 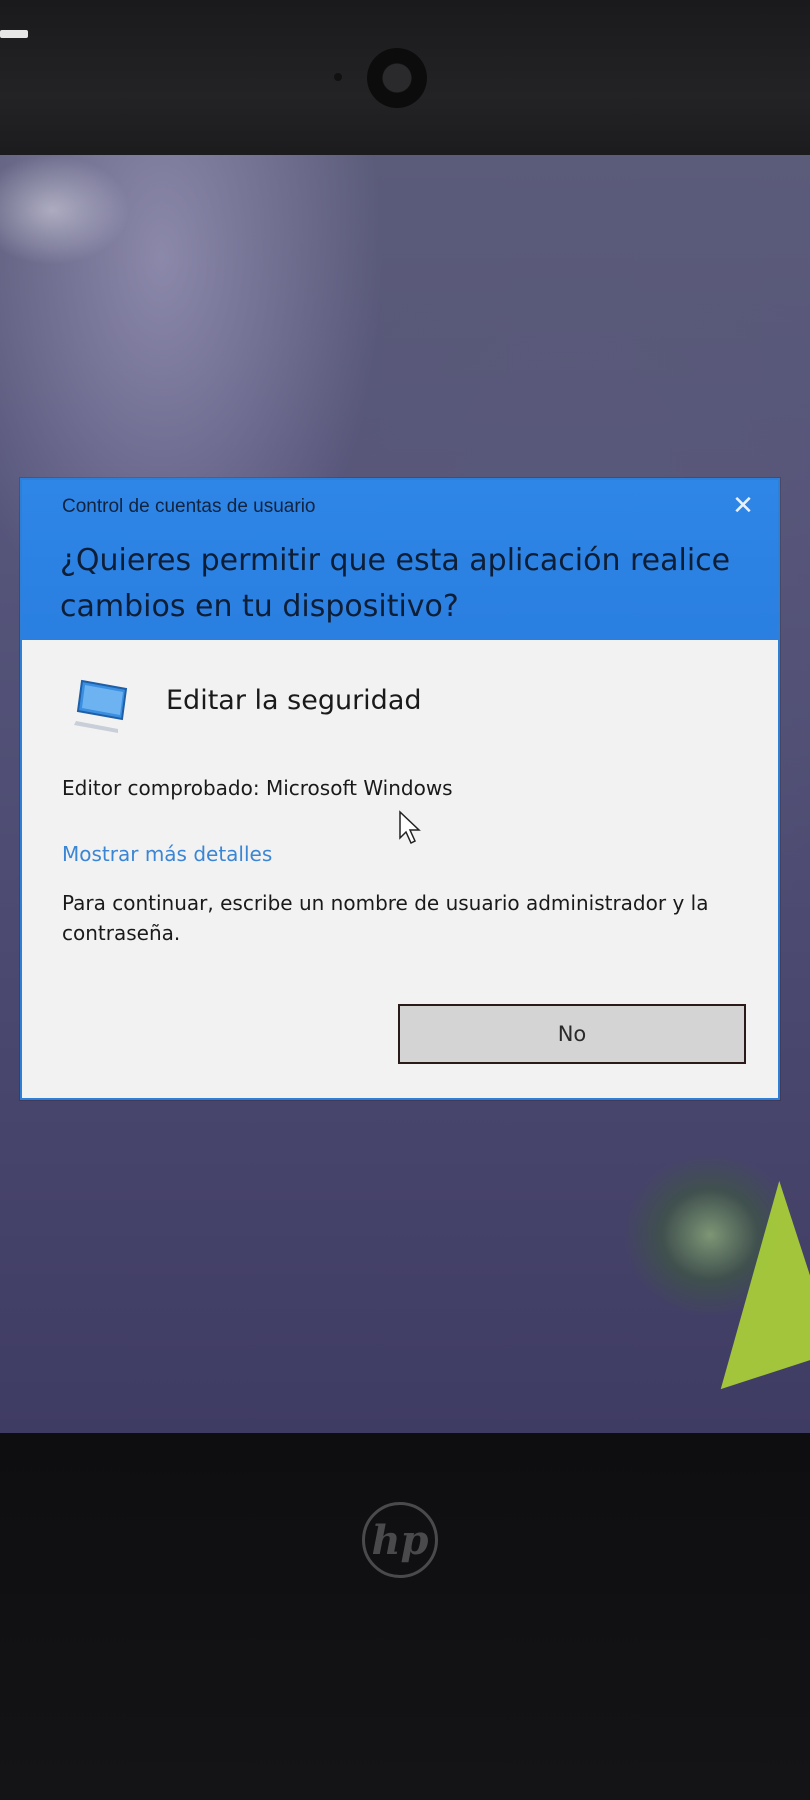 I want to click on webcam, so click(x=397, y=78).